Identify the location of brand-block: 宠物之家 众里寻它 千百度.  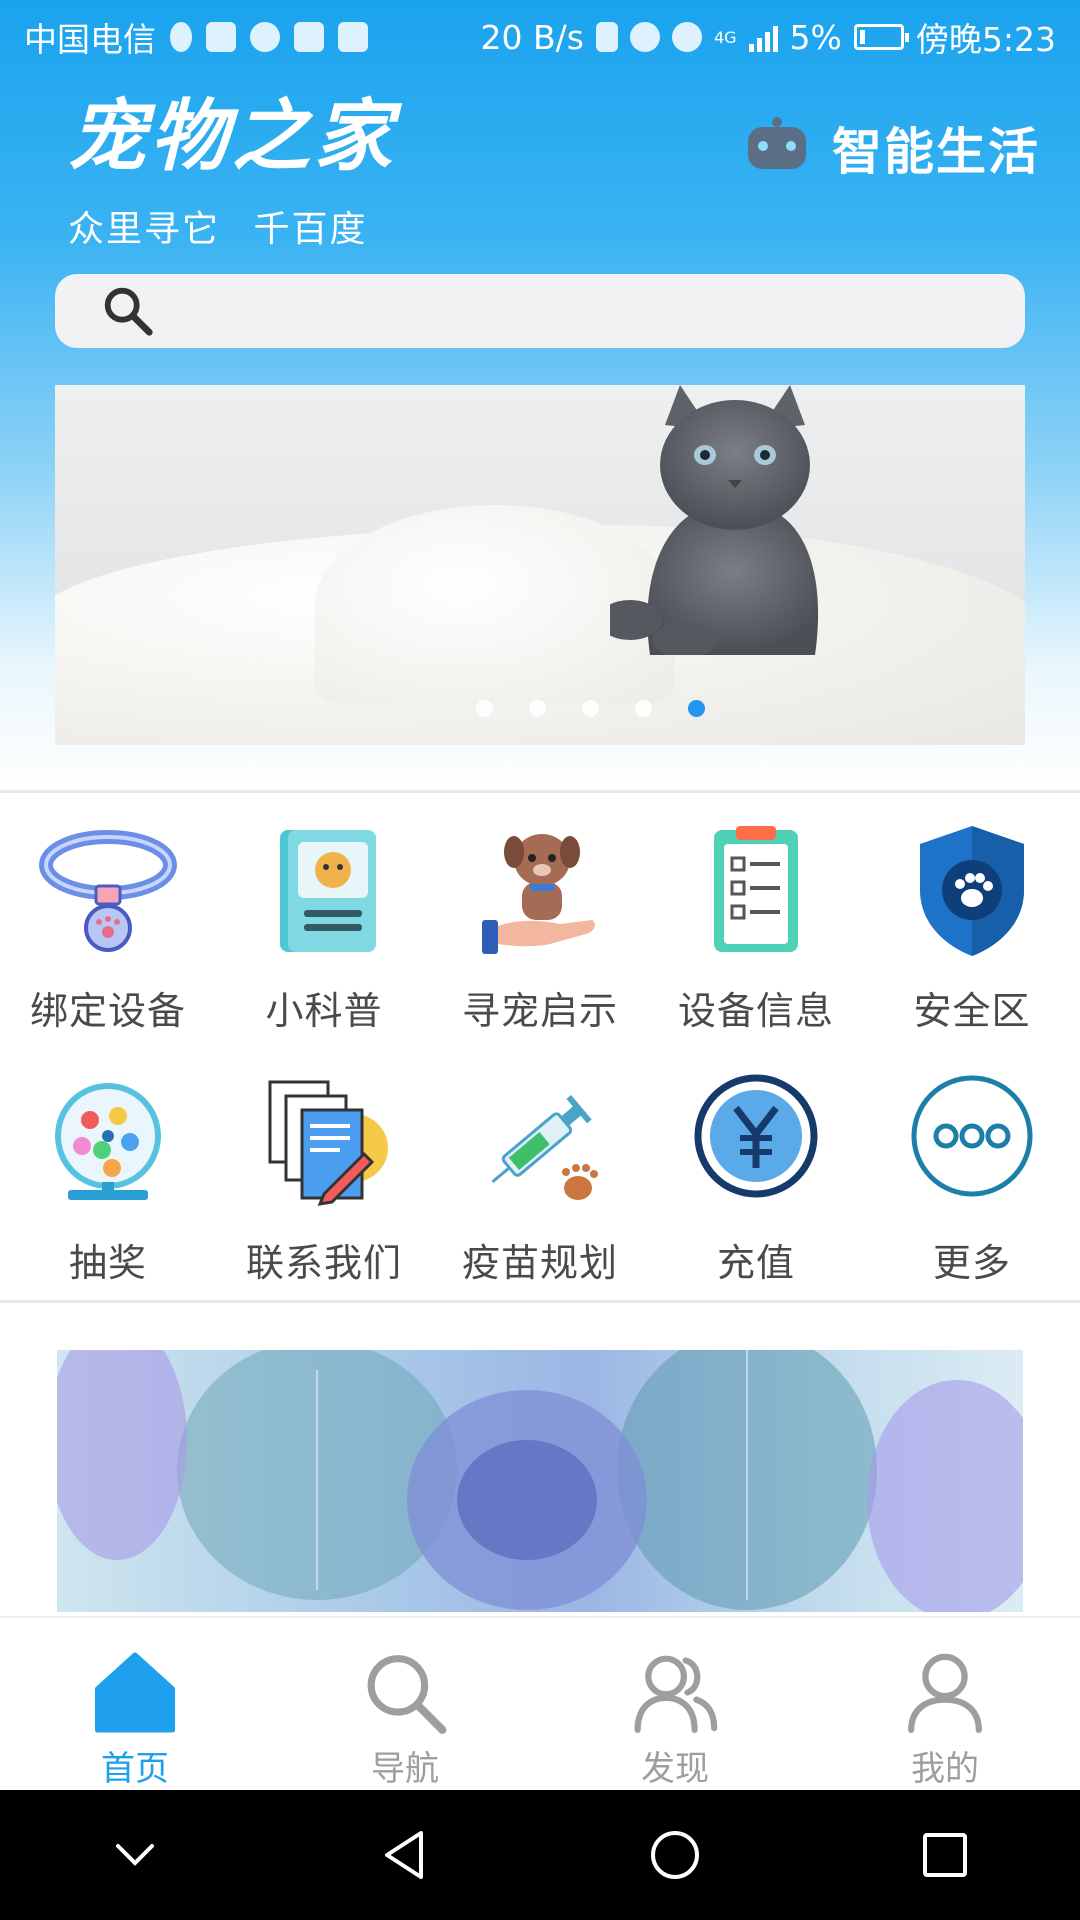
(232, 172).